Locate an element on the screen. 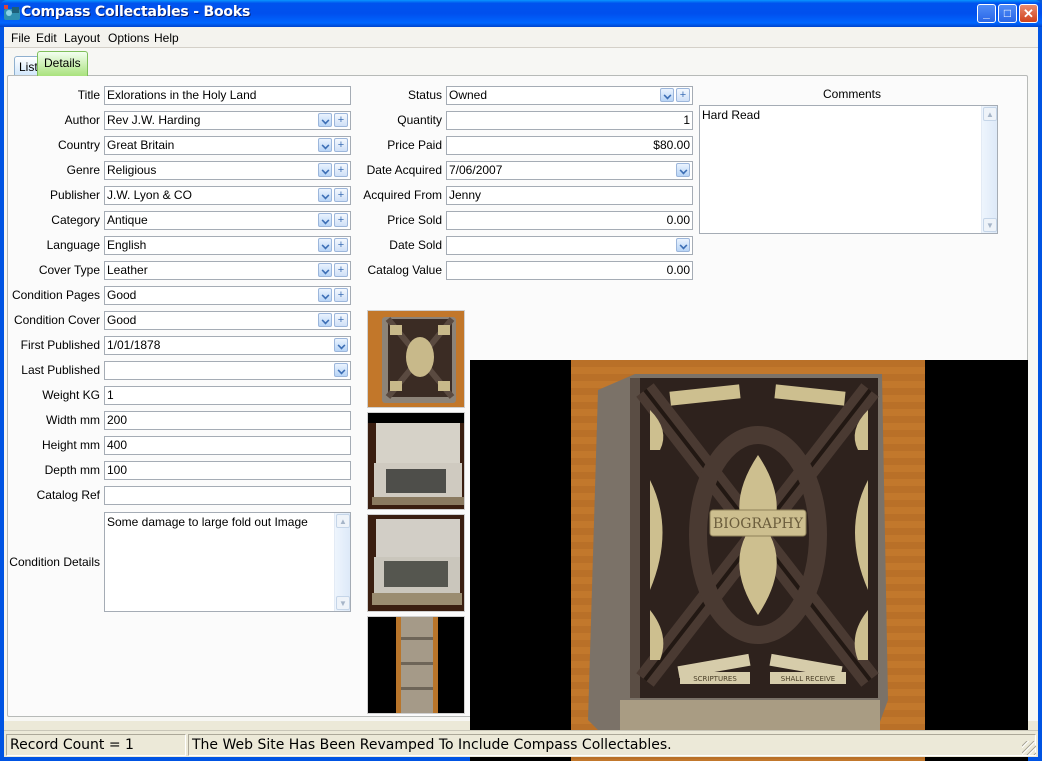  maximize-button: □ is located at coordinates (1007, 13).